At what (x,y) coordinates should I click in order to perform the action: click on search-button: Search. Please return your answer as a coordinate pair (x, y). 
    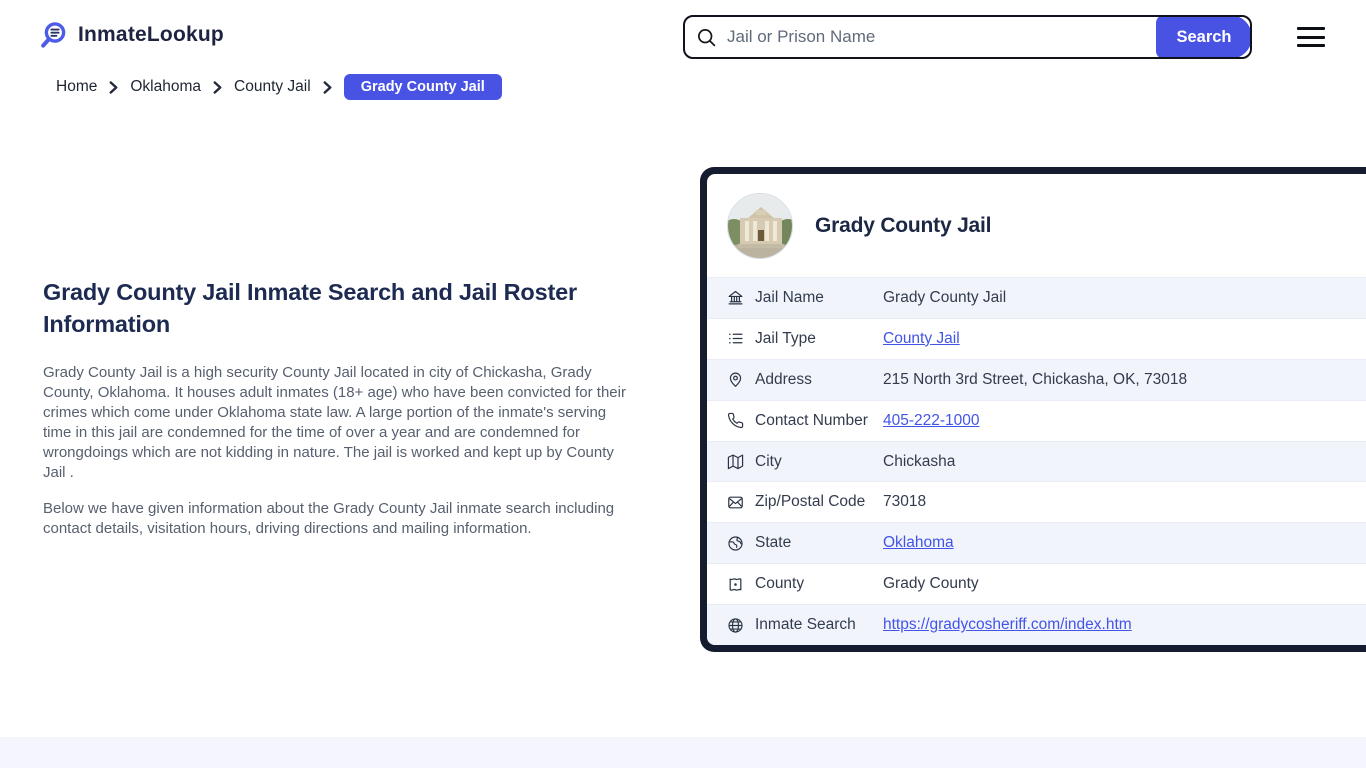
    Looking at the image, I should click on (1203, 37).